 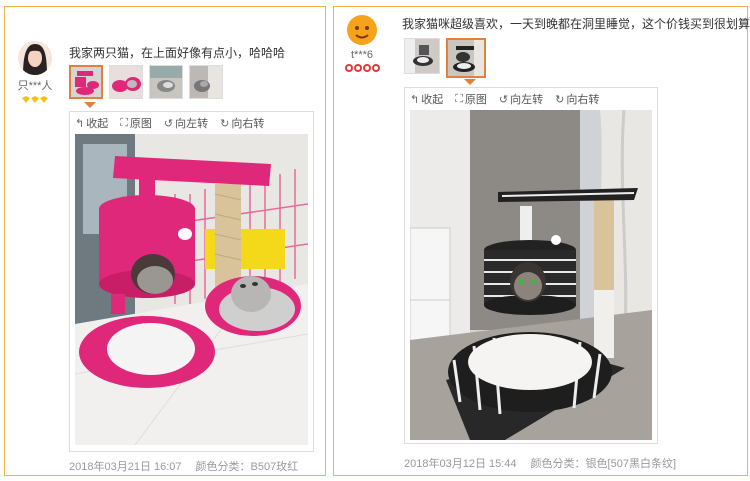 What do you see at coordinates (183, 466) in the screenshot?
I see `review-meta: 2018年03月21日 16:07 颜色分类：B507玫红` at bounding box center [183, 466].